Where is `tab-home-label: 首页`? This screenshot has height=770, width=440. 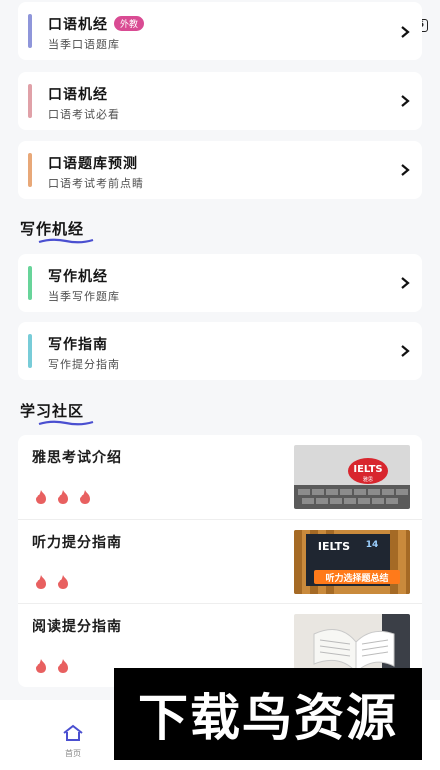
tab-home-label: 首页 is located at coordinates (73, 753).